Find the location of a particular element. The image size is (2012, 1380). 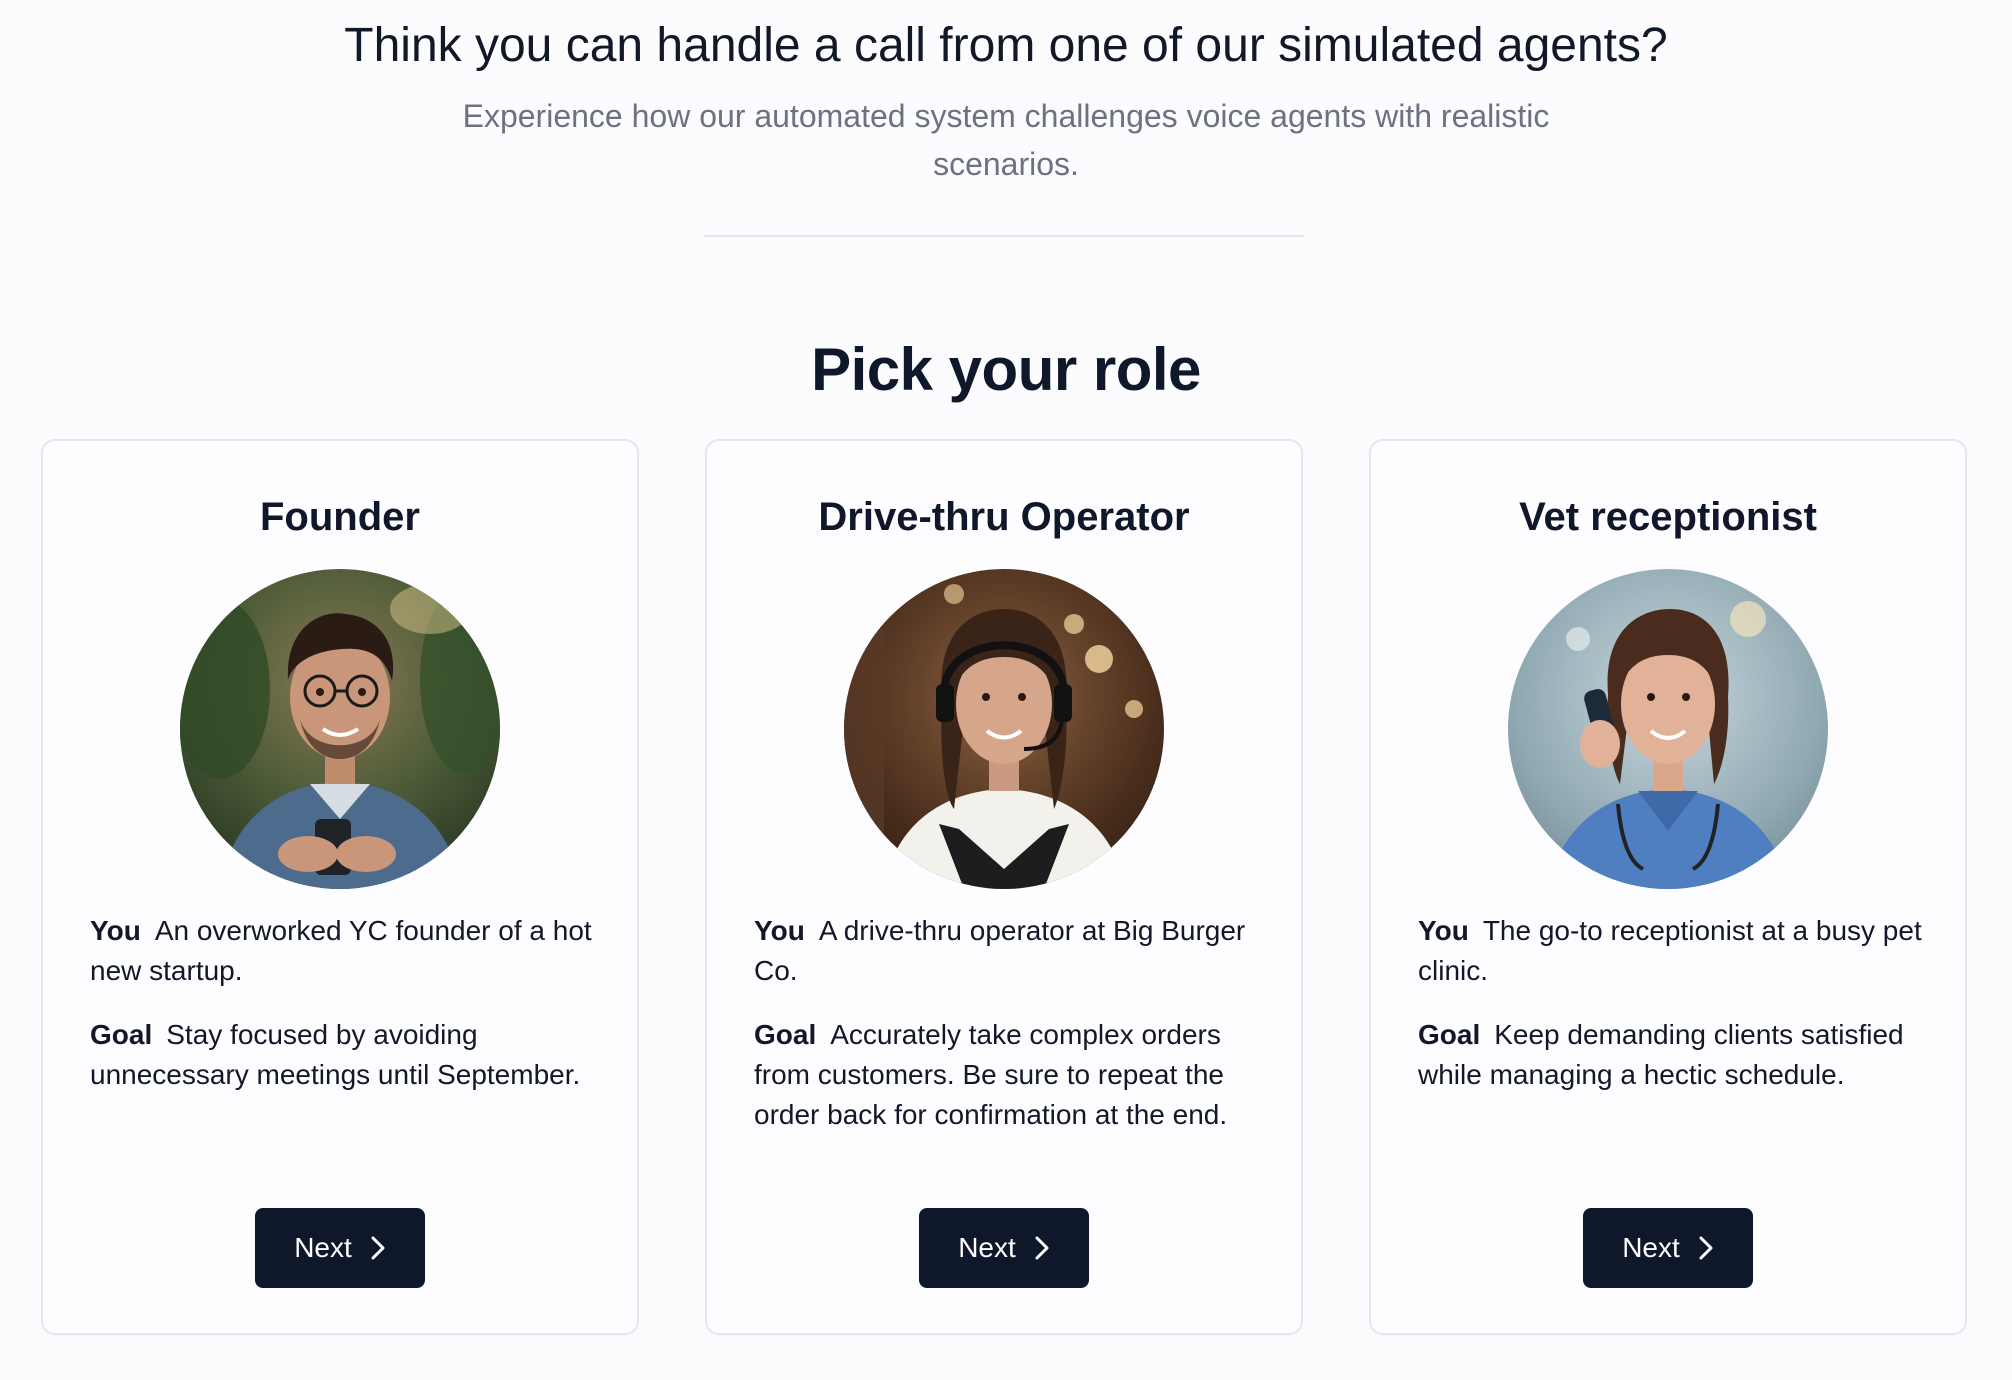

next-button-drive-thru-operator: Next is located at coordinates (1004, 1248).